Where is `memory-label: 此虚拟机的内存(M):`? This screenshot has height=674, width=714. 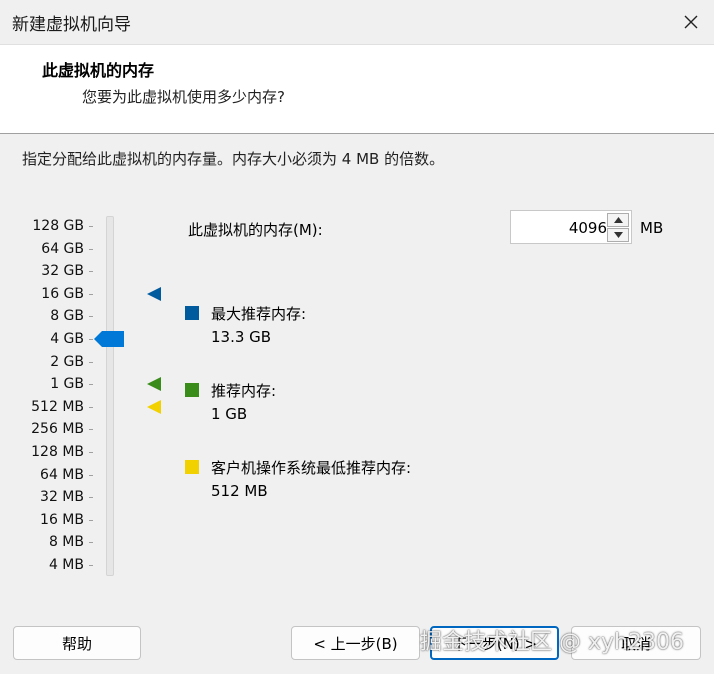
memory-label: 此虚拟机的内存(M): is located at coordinates (255, 230).